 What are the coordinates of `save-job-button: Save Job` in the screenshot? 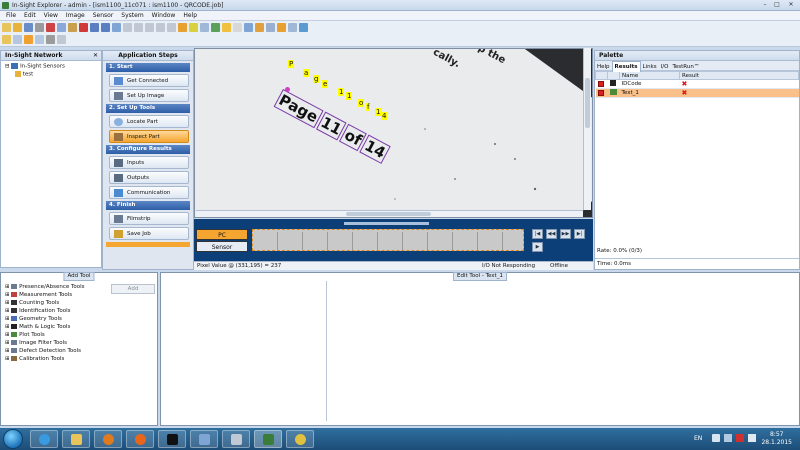 It's located at (149, 233).